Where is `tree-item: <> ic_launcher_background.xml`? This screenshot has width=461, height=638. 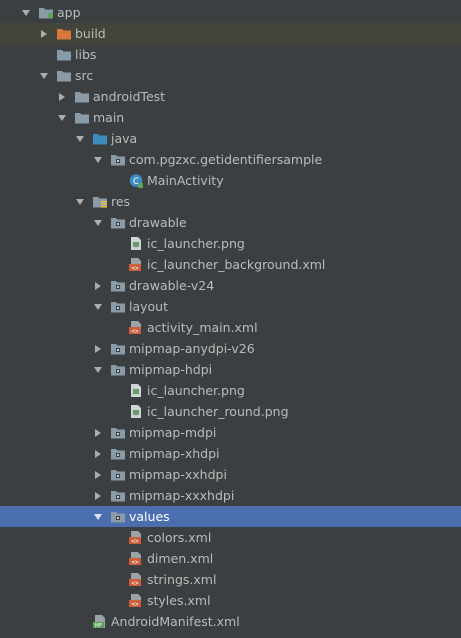
tree-item: <> ic_launcher_background.xml is located at coordinates (230, 264).